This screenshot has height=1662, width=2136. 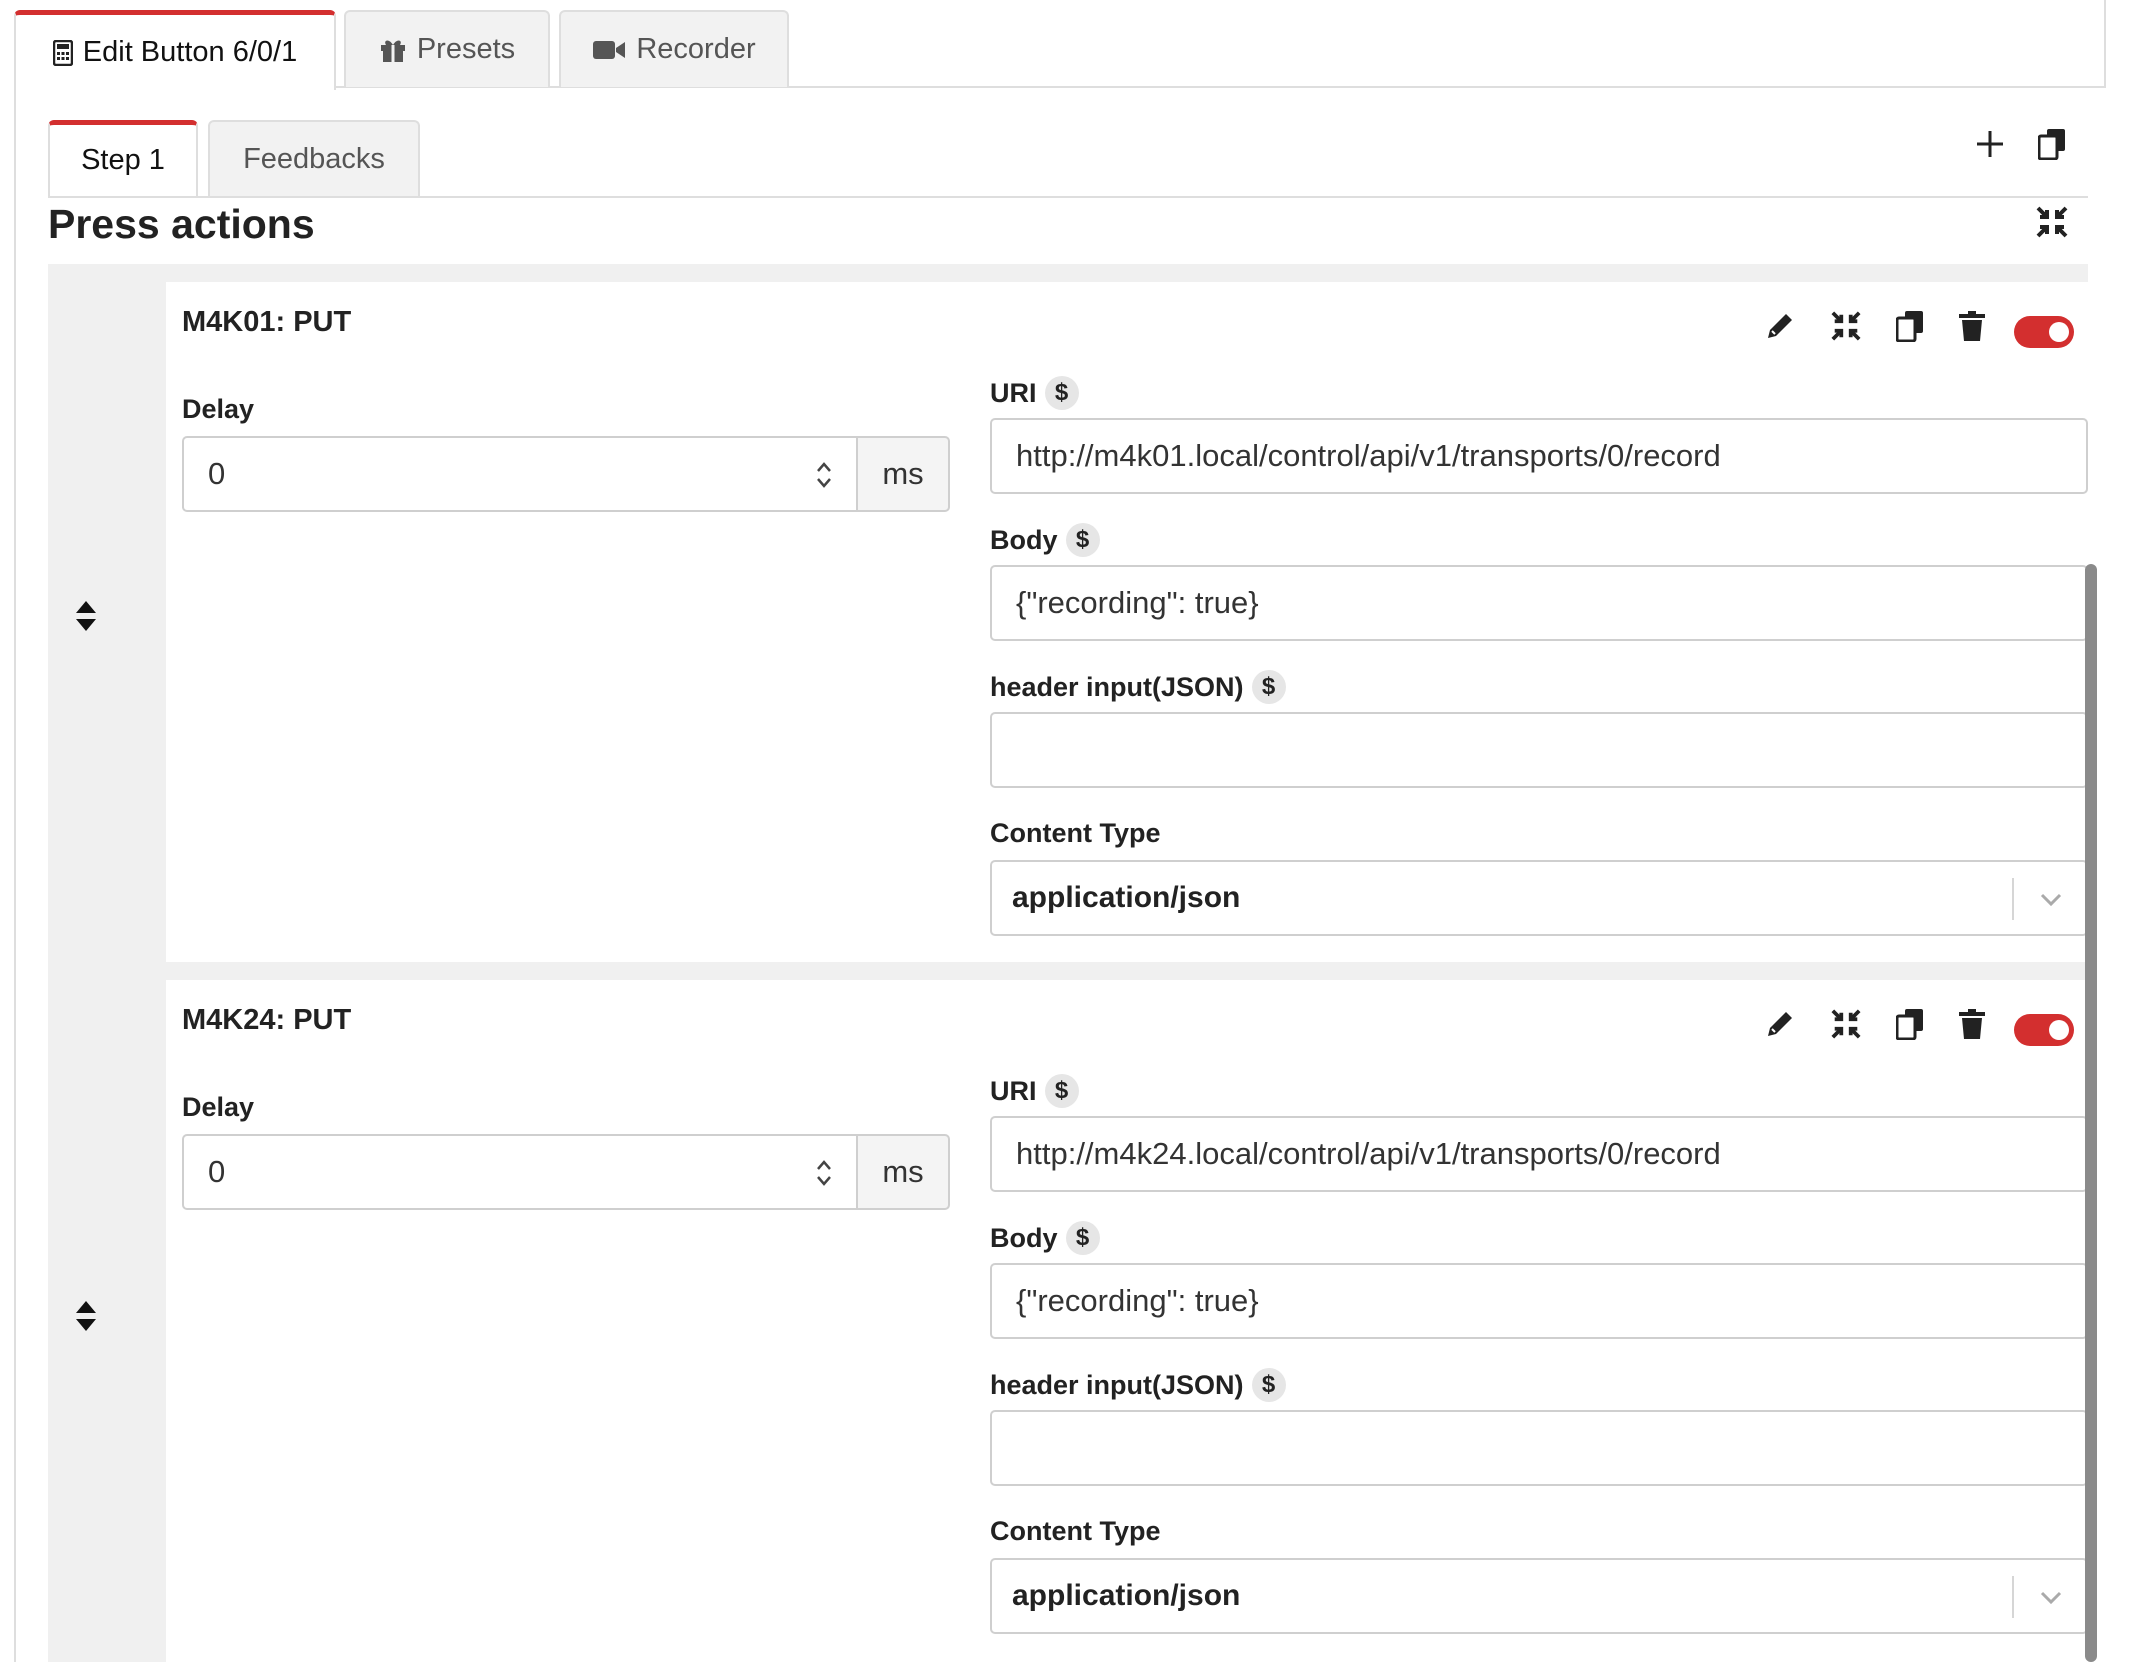 I want to click on panel-border-left, so click(x=15, y=875).